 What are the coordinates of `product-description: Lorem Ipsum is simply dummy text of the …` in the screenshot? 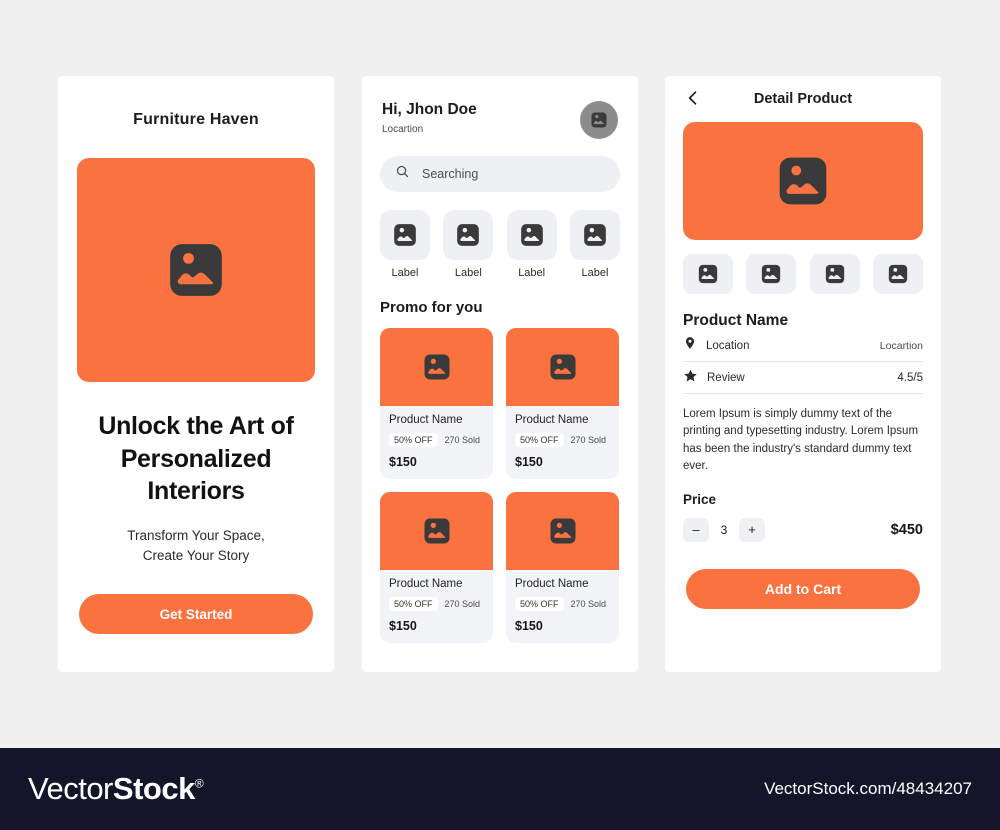 It's located at (801, 440).